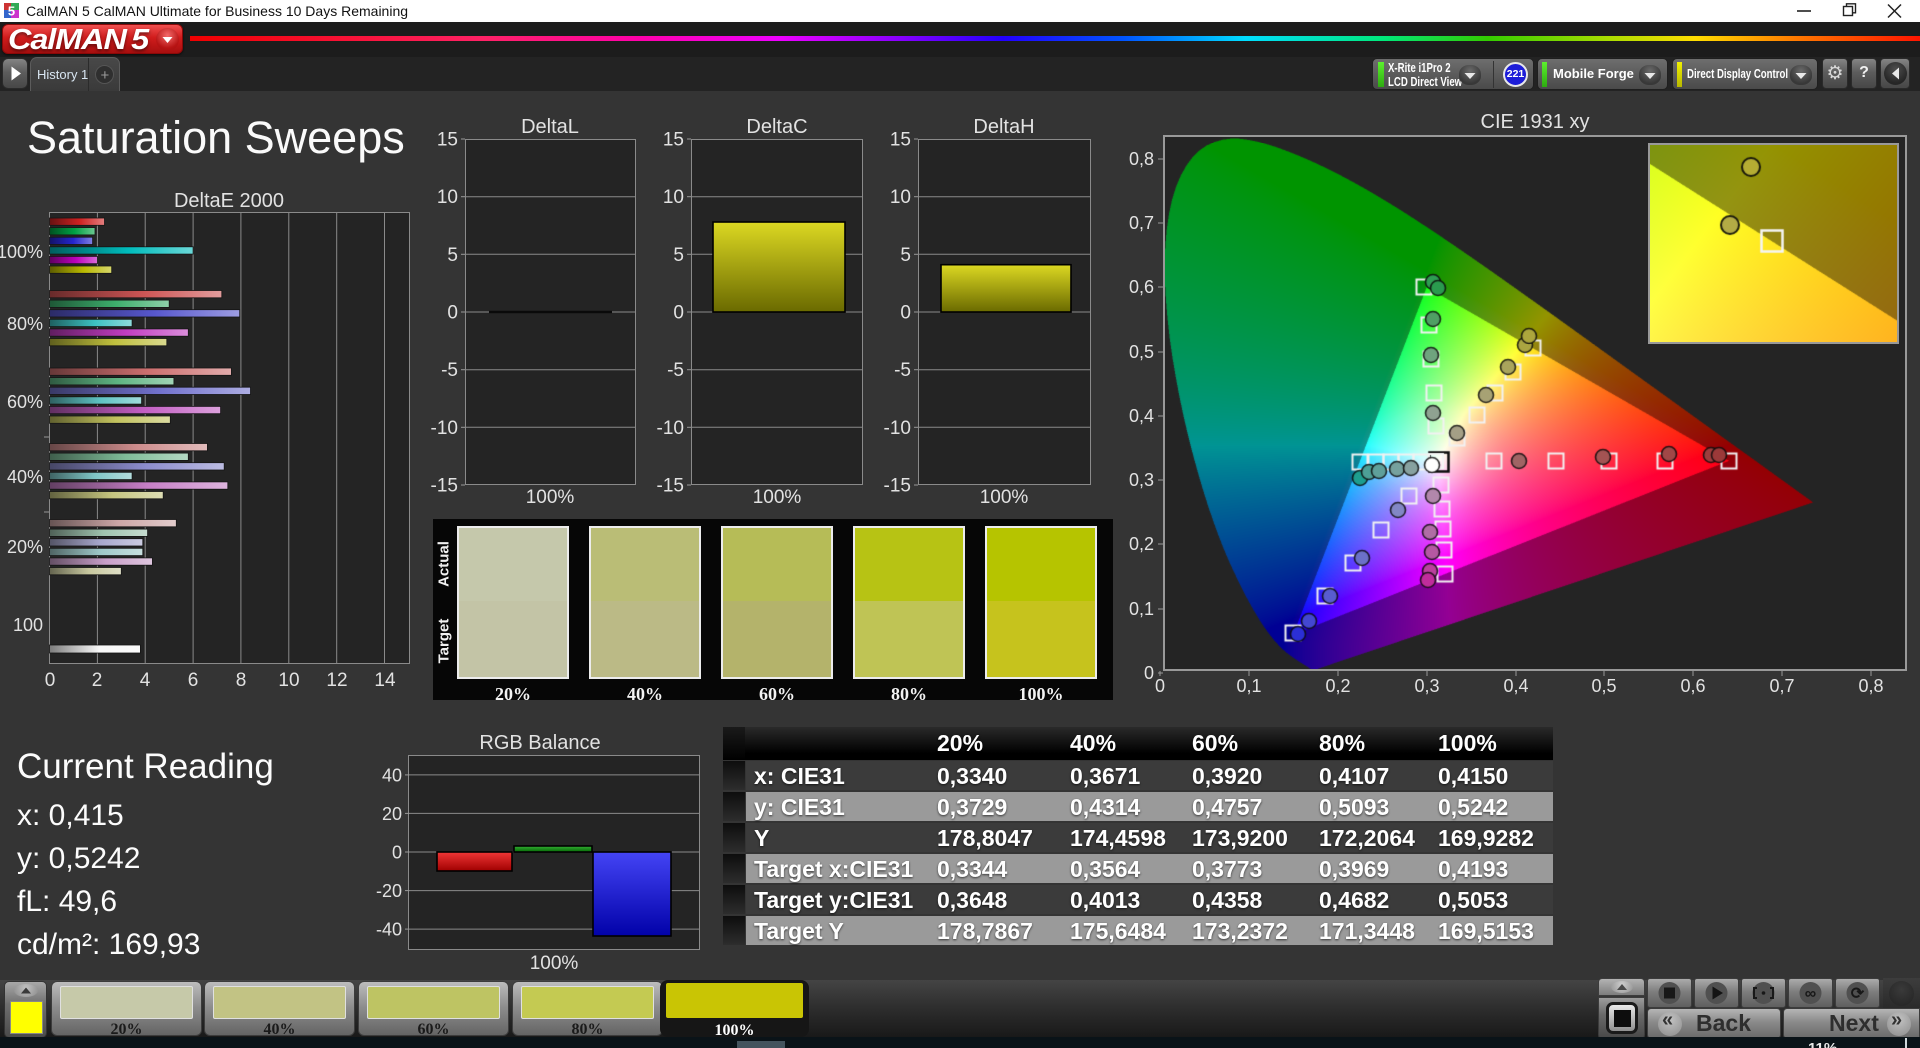 The image size is (1920, 1048). Describe the element at coordinates (392, 814) in the screenshot. I see `svg-text: 20` at that location.